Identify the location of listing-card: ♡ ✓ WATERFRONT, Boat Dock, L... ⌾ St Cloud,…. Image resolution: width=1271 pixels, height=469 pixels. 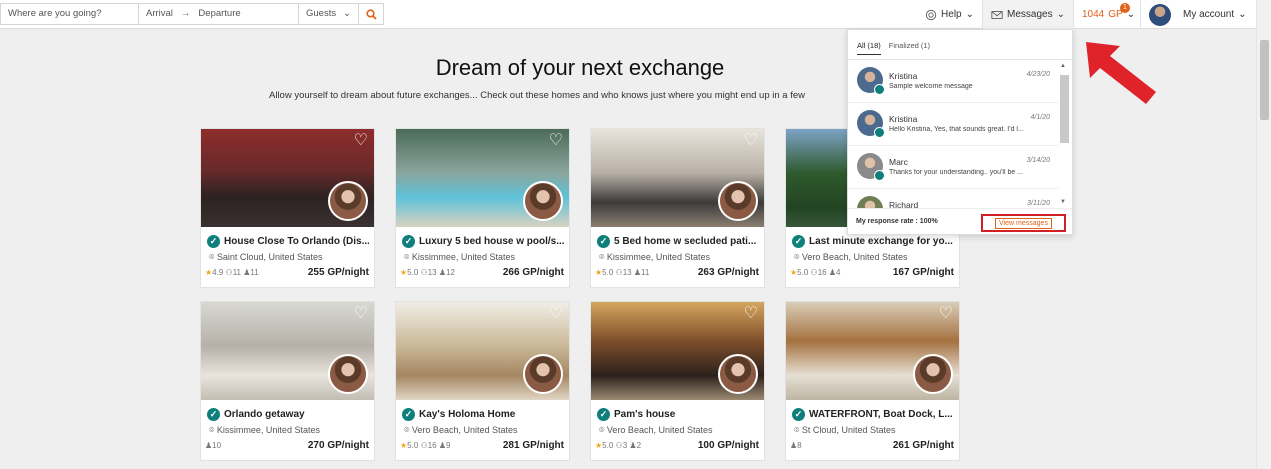
(872, 381).